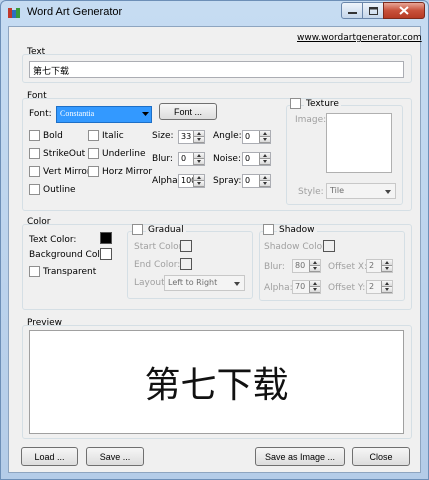 The image size is (429, 480). I want to click on gradual-label: Gradual, so click(166, 230).